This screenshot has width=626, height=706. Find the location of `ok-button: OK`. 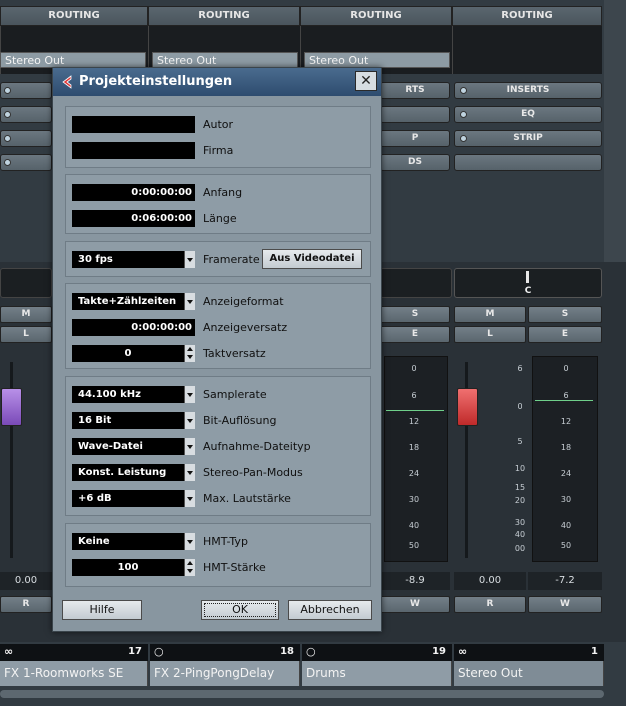

ok-button: OK is located at coordinates (240, 610).